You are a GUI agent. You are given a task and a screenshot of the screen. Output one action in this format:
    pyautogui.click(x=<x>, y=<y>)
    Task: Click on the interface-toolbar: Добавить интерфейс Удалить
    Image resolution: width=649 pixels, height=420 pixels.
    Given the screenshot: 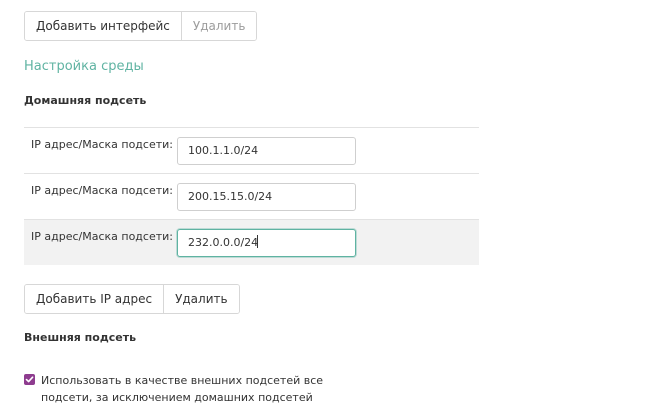 What is the action you would take?
    pyautogui.click(x=141, y=26)
    